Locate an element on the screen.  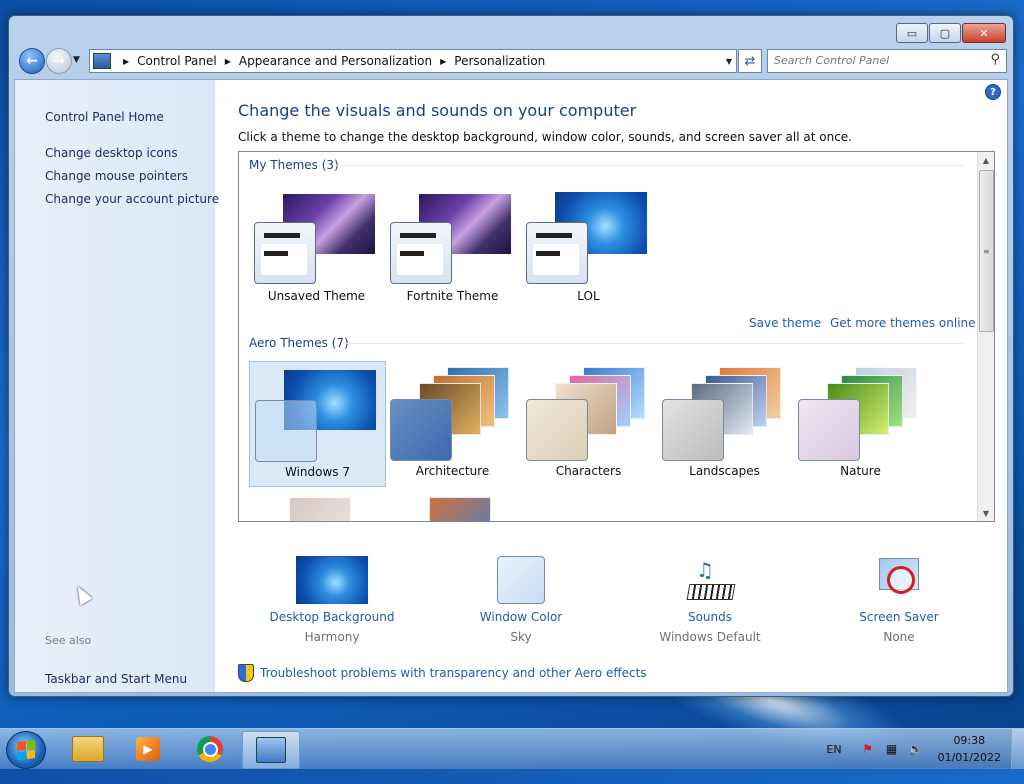
window-color-setting: Window Color Sky is located at coordinates (521, 600).